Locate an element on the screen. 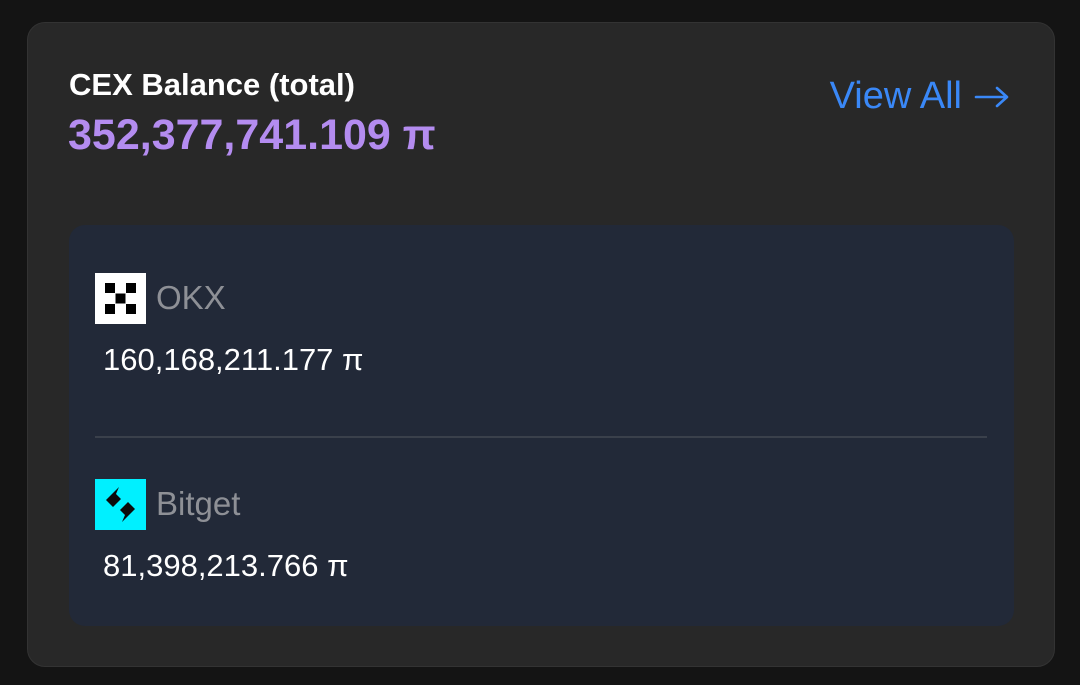 Image resolution: width=1080 pixels, height=685 pixels. exchange-name: Bitget is located at coordinates (198, 503).